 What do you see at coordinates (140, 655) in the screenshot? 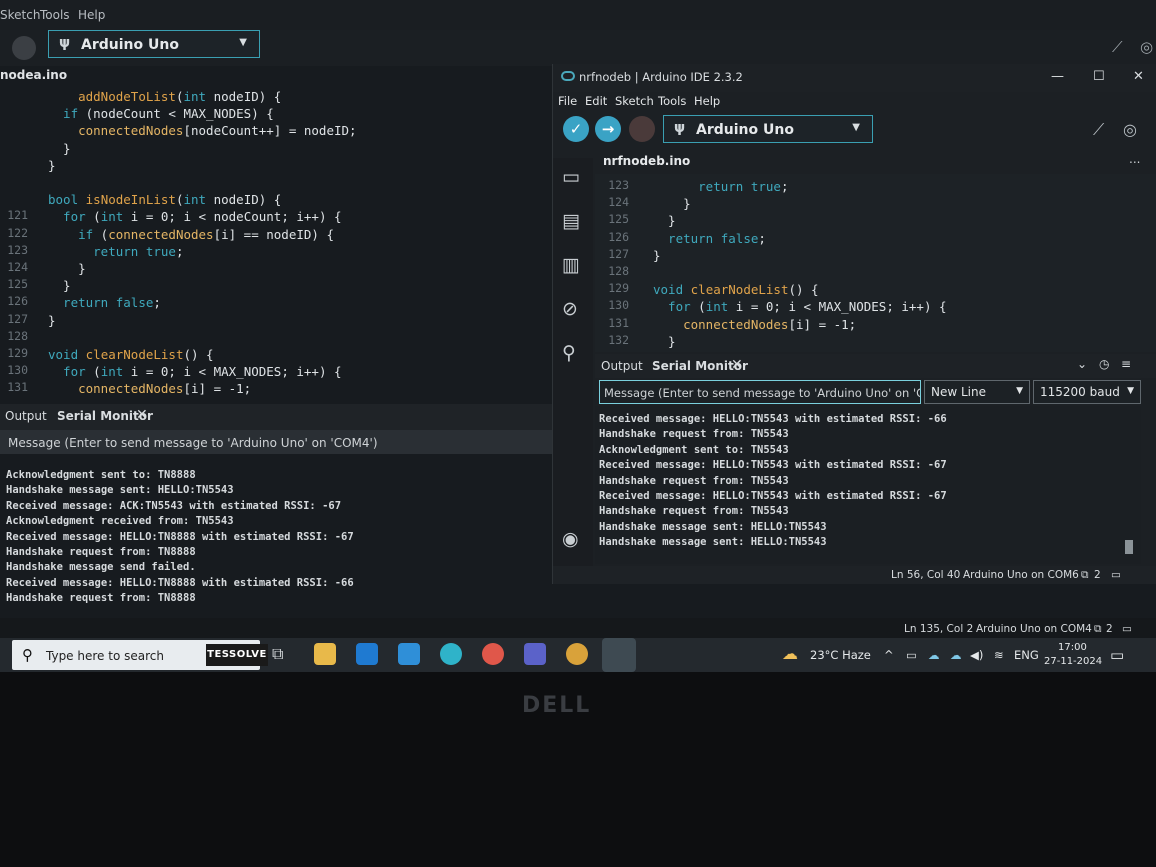
I see `taskbar-search: ⚲ Type here to search TESSOLVE` at bounding box center [140, 655].